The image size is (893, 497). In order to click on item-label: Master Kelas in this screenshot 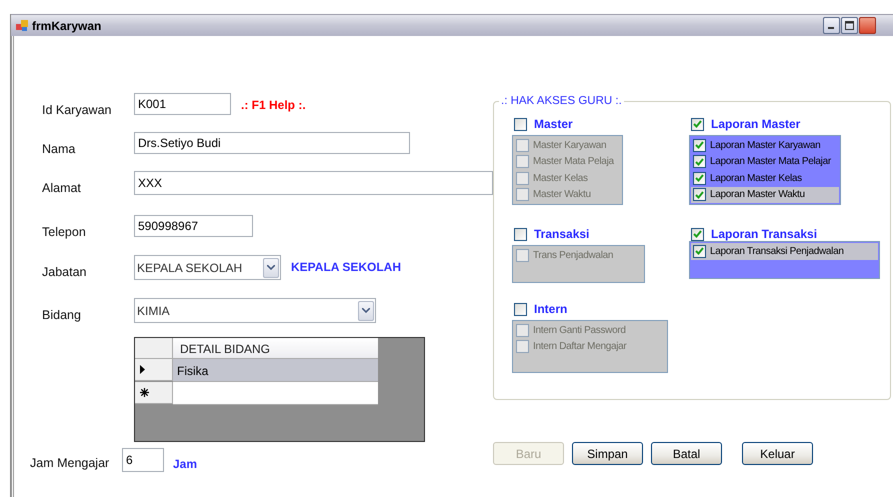, I will do `click(560, 178)`.